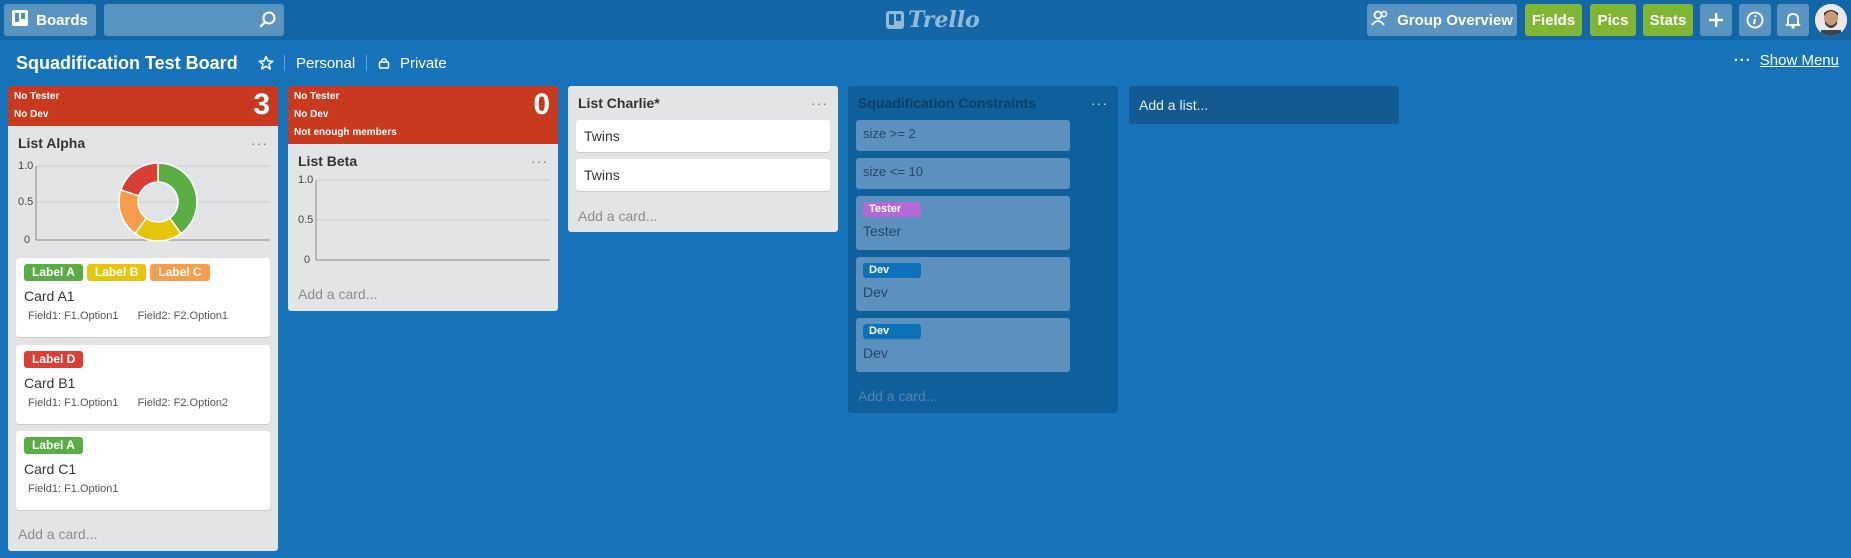 This screenshot has width=1851, height=558. What do you see at coordinates (963, 173) in the screenshot?
I see `constraint-card: size <= 10` at bounding box center [963, 173].